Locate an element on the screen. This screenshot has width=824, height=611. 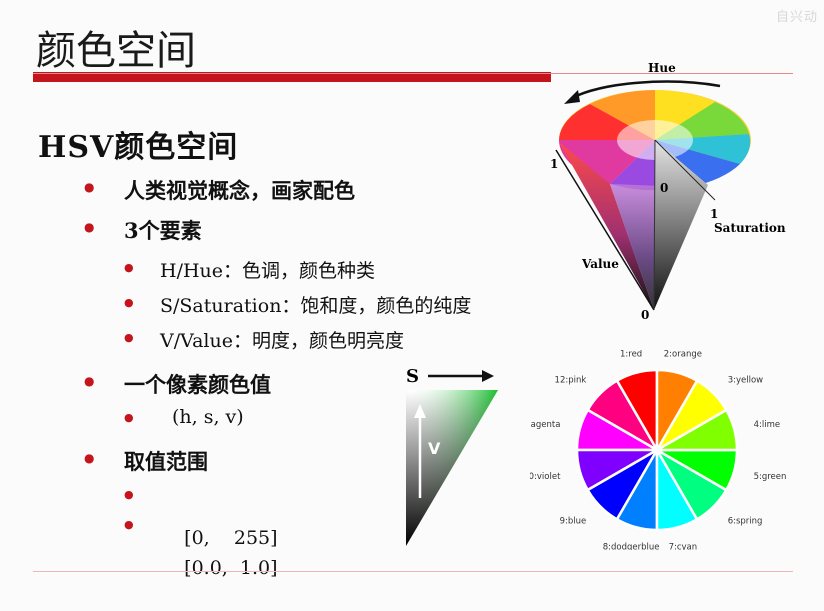
color-wheel-label: 3:yellow is located at coordinates (745, 380).